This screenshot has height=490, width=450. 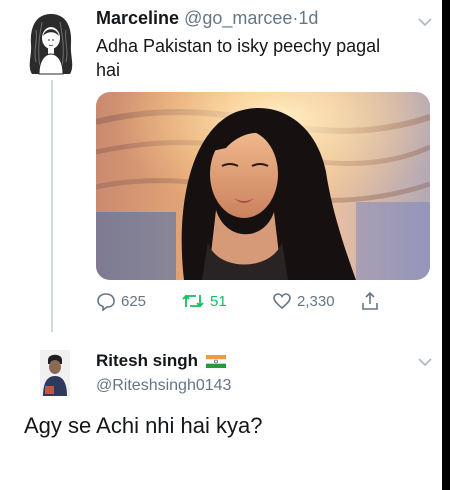 I want to click on author-handle: @Riteshsingh0143, so click(x=163, y=386).